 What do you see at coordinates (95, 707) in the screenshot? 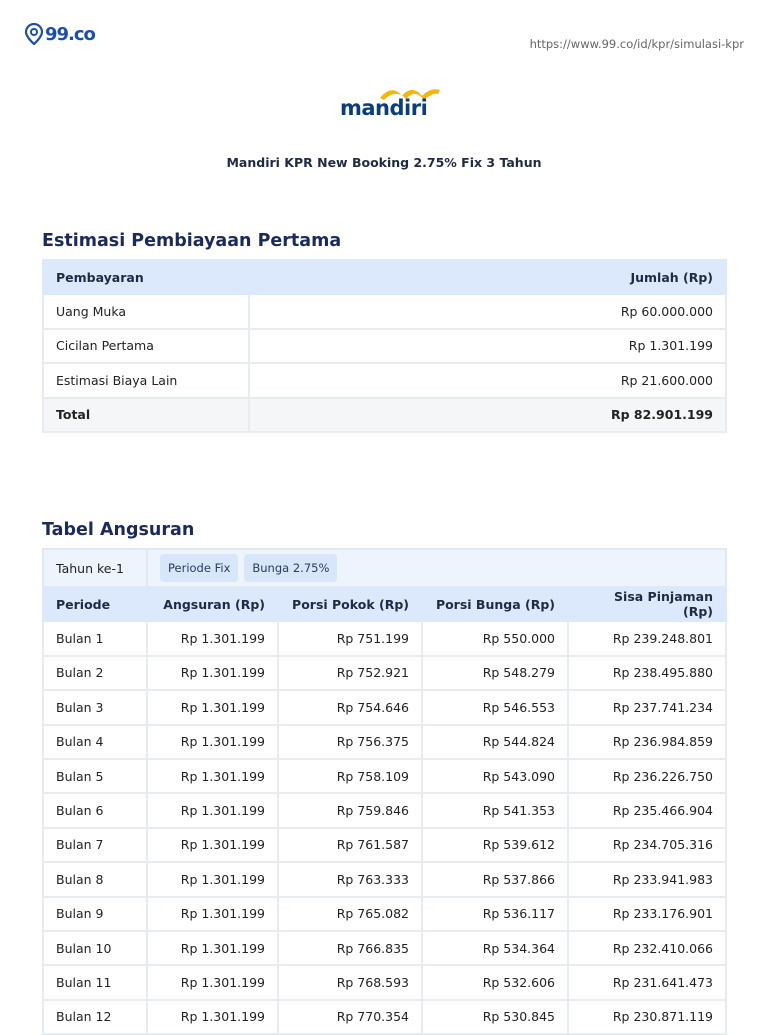
I see `table-cell: Bulan 3` at bounding box center [95, 707].